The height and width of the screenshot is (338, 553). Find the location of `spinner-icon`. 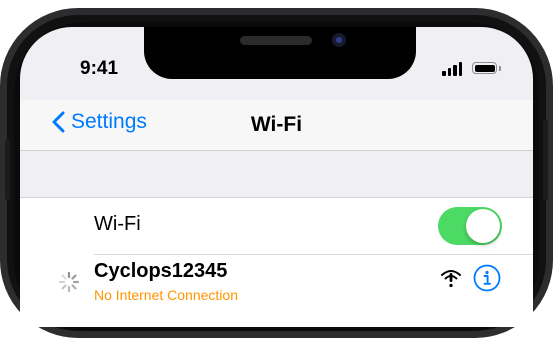

spinner-icon is located at coordinates (69, 282).